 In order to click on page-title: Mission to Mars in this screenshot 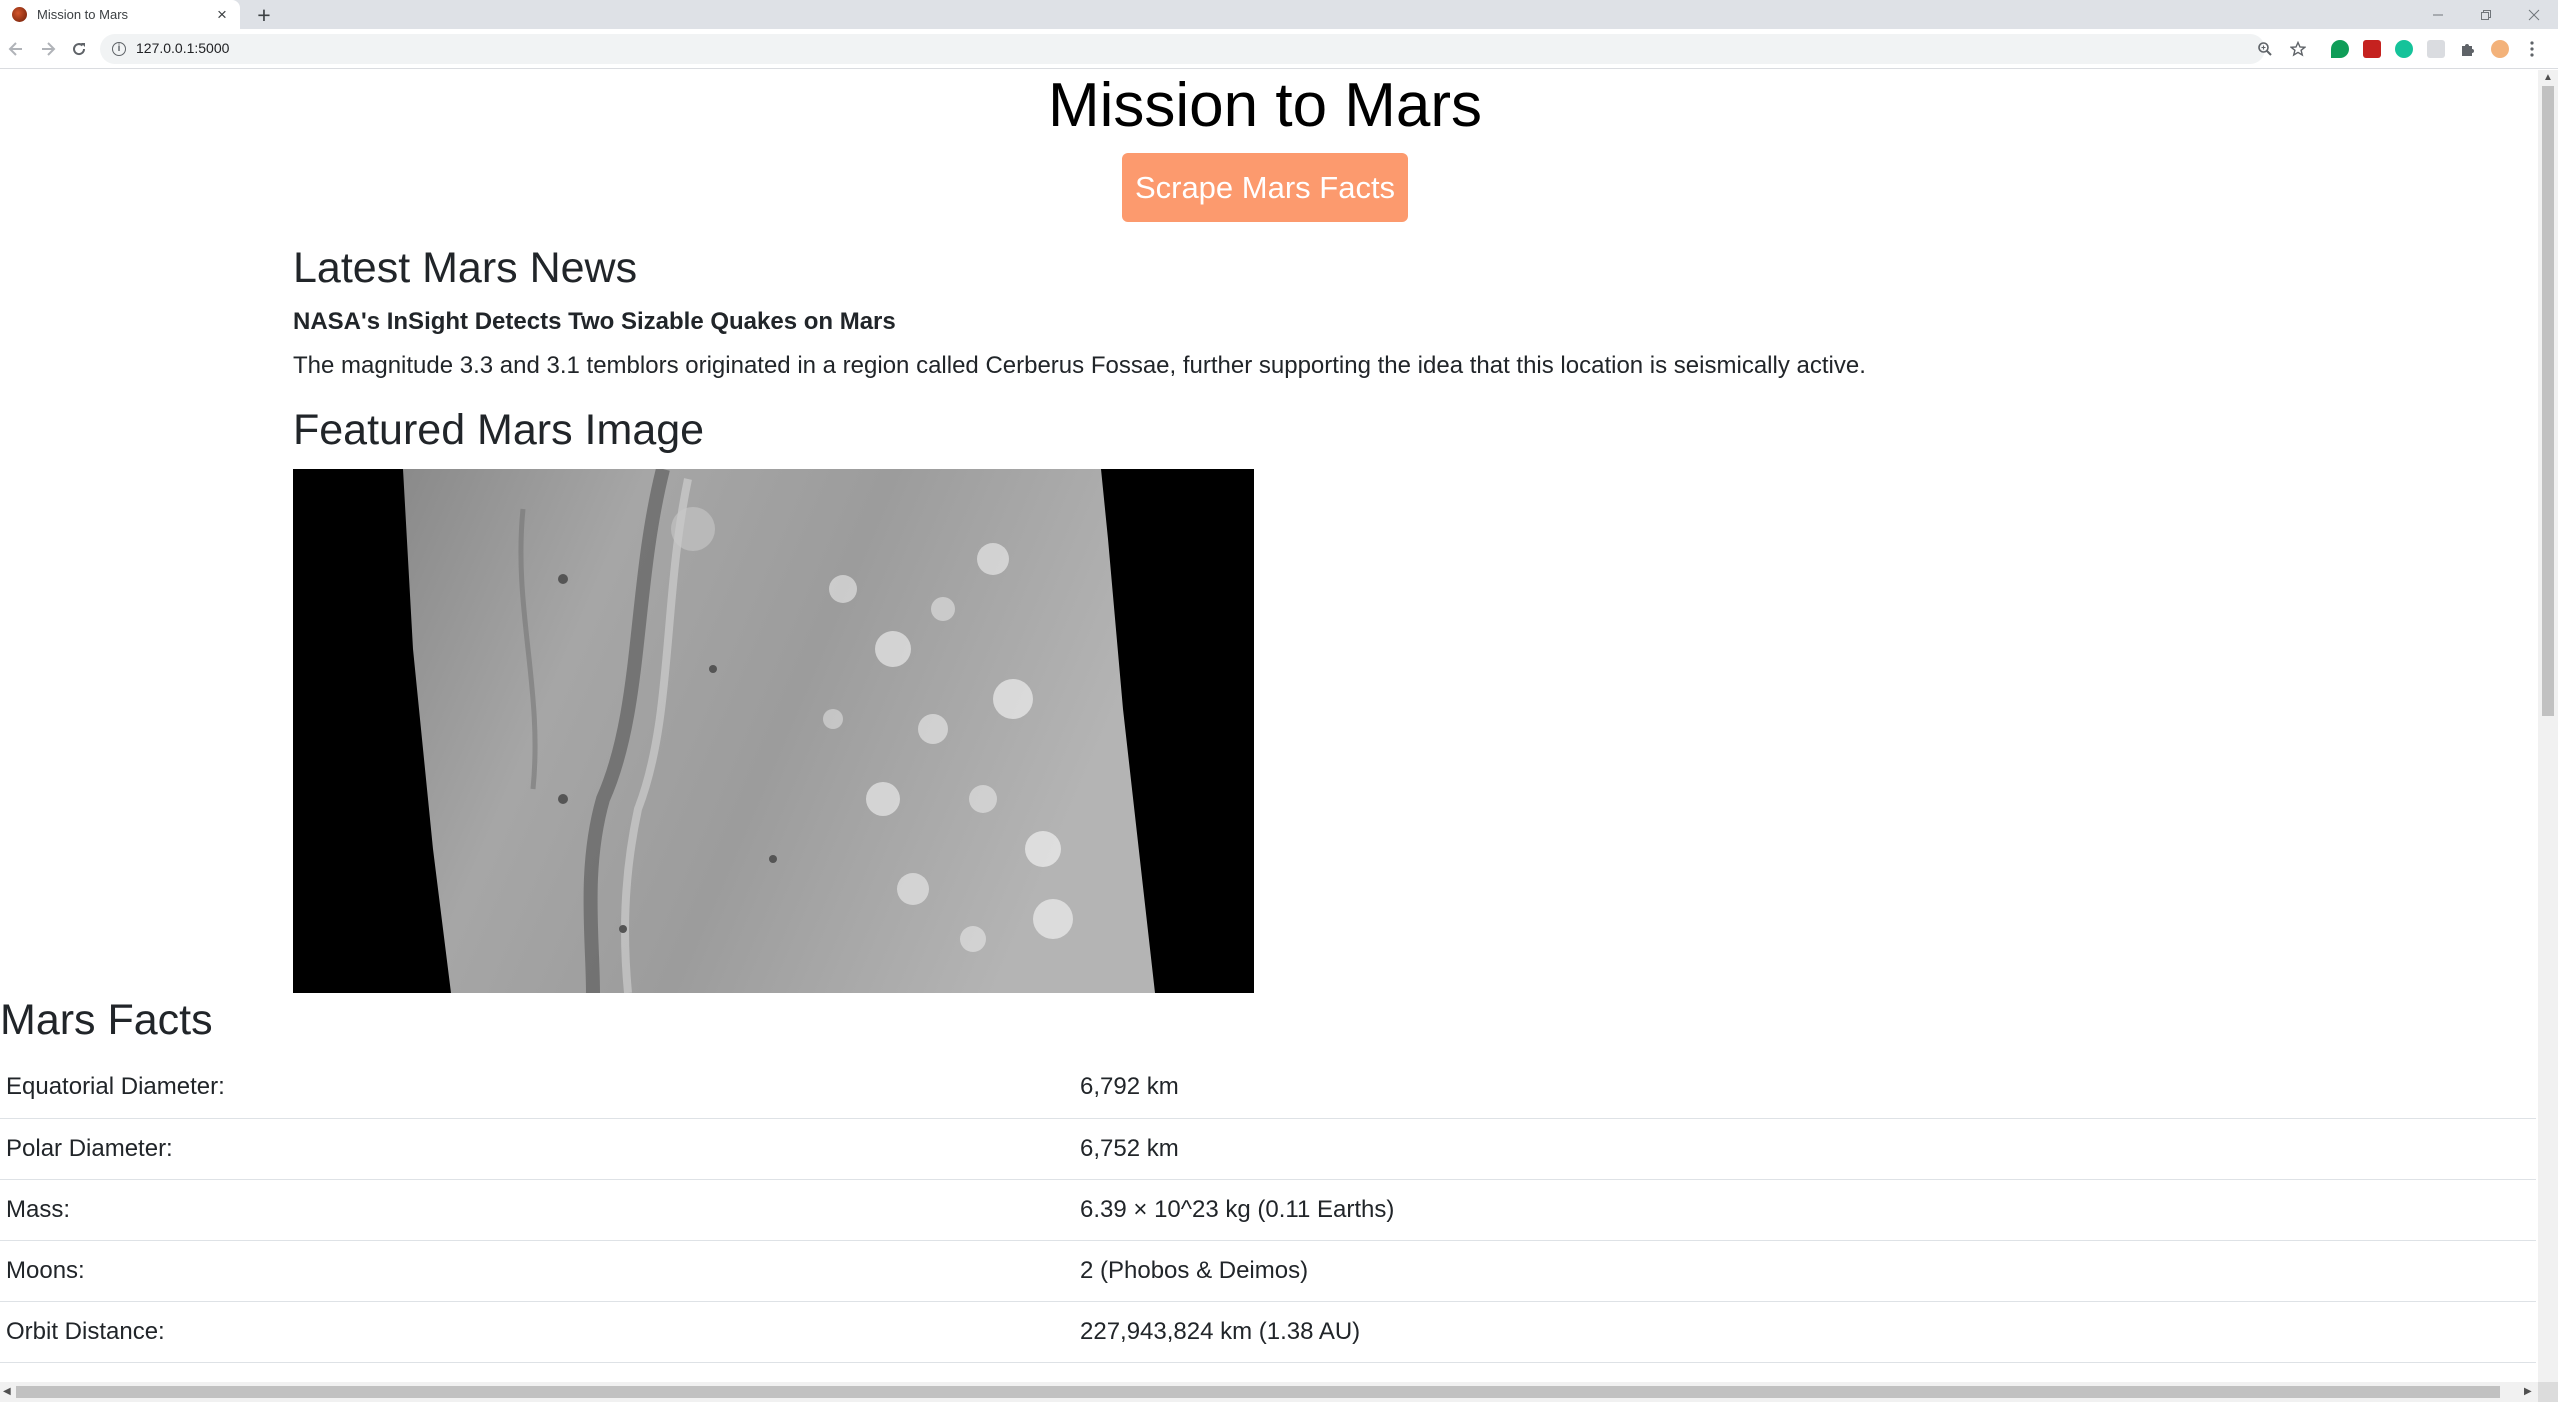, I will do `click(1265, 105)`.